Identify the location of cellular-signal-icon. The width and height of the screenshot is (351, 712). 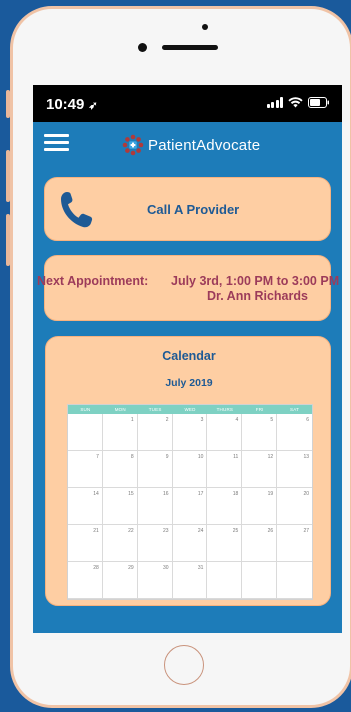
(274, 102).